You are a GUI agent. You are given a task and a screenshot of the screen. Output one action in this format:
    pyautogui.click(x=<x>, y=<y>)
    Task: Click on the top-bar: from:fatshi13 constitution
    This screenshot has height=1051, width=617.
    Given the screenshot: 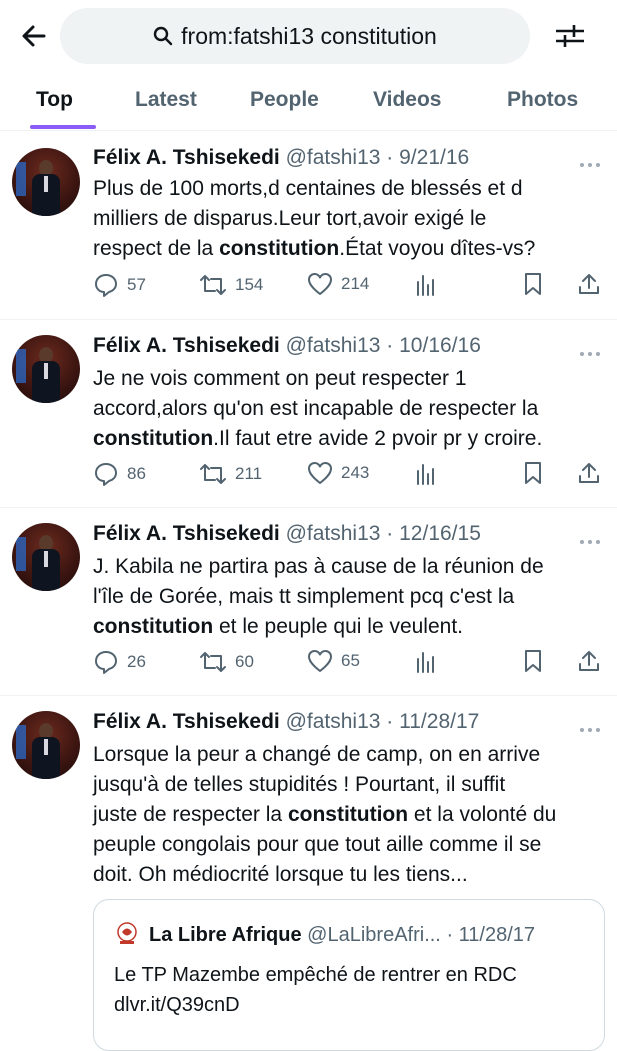 What is the action you would take?
    pyautogui.click(x=308, y=35)
    